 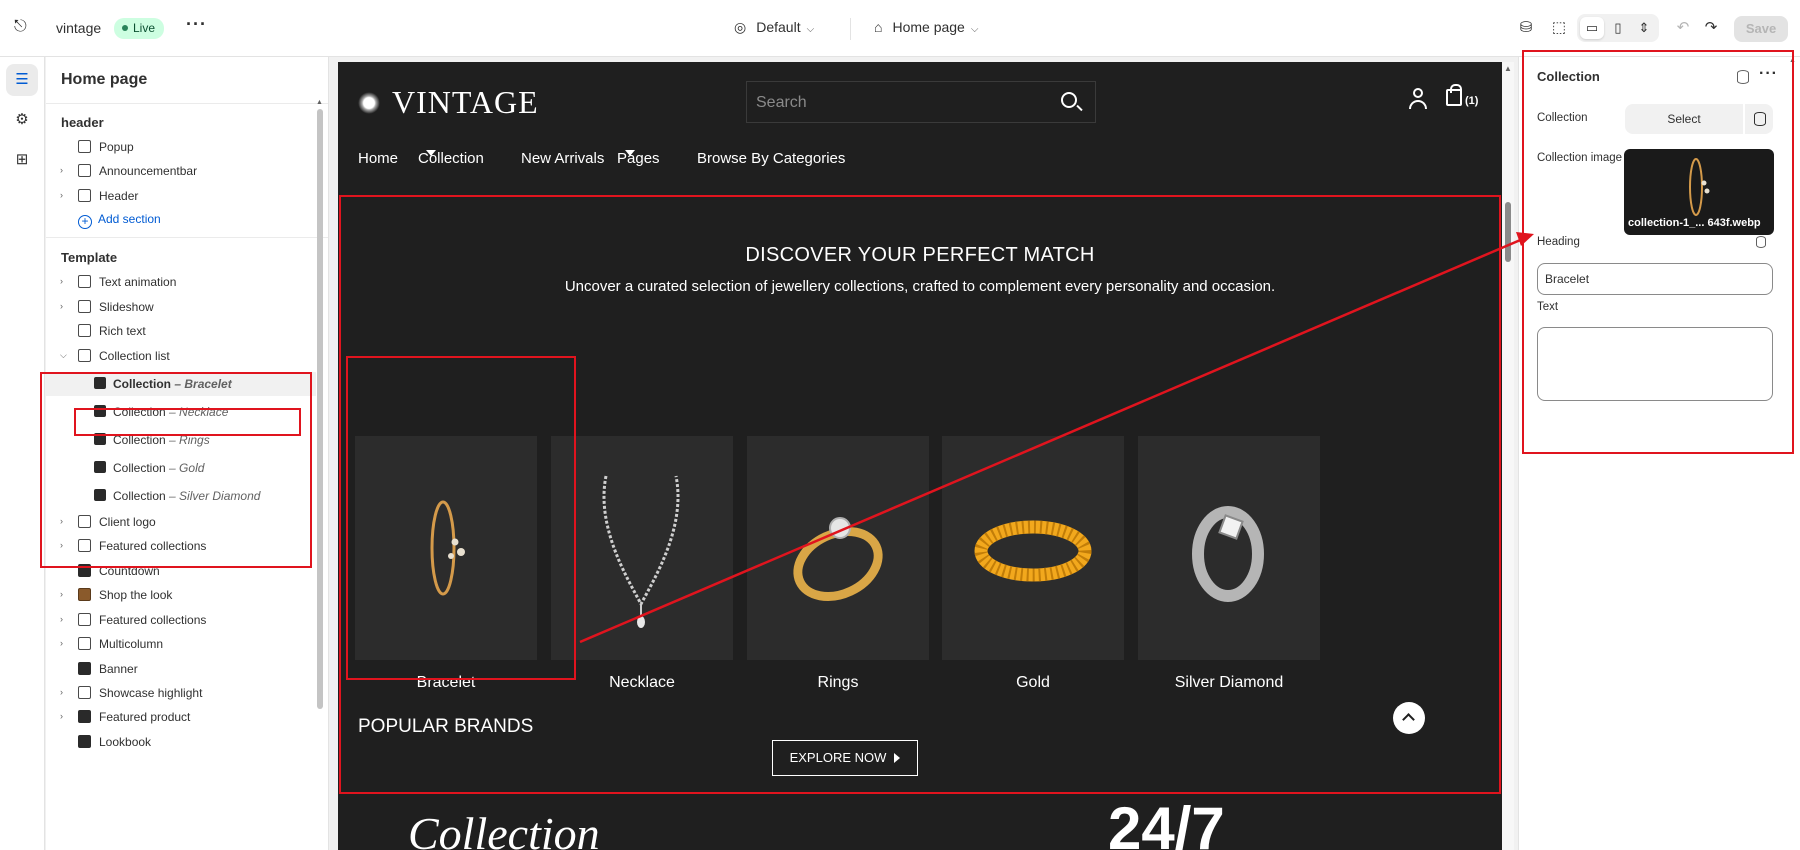 What do you see at coordinates (116, 147) in the screenshot?
I see `sidebar-item-label: Popup` at bounding box center [116, 147].